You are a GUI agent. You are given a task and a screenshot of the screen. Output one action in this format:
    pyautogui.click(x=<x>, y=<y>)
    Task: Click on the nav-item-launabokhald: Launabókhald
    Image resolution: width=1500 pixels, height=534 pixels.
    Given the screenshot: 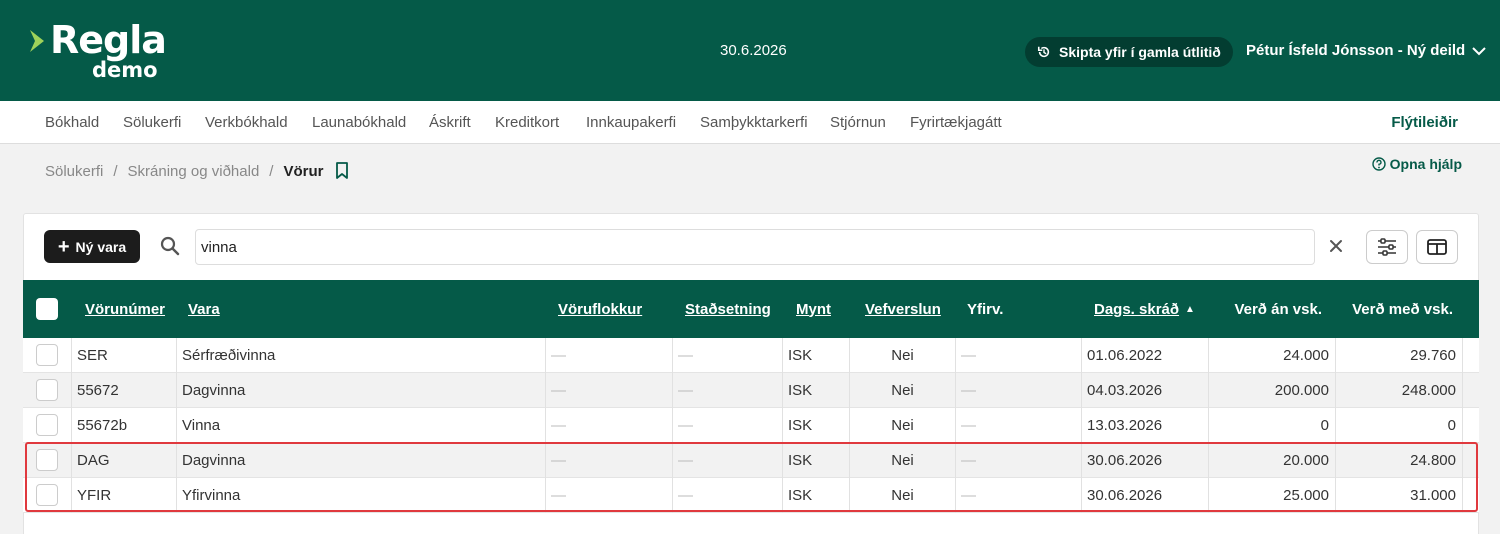 What is the action you would take?
    pyautogui.click(x=359, y=122)
    